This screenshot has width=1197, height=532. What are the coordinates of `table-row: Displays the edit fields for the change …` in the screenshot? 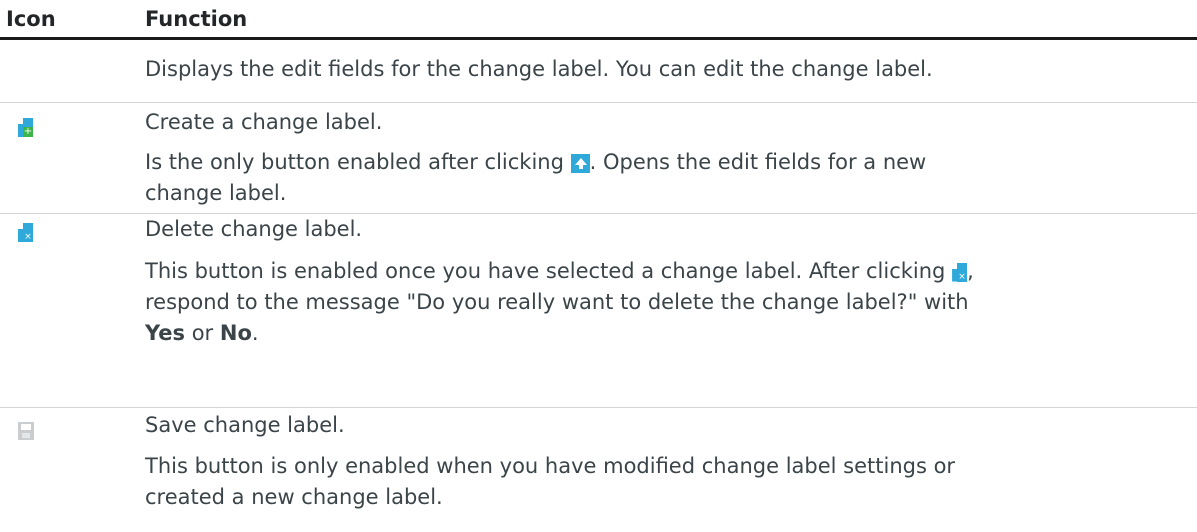 It's located at (598, 71).